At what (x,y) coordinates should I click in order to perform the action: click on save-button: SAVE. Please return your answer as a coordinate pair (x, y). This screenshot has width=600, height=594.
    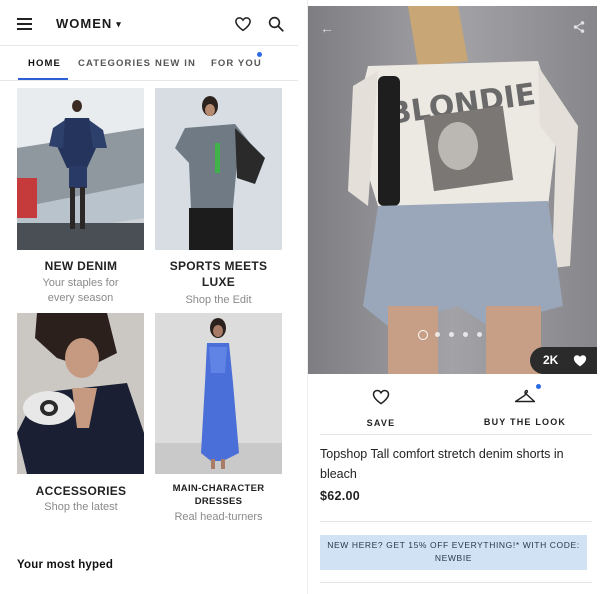
    Looking at the image, I should click on (381, 408).